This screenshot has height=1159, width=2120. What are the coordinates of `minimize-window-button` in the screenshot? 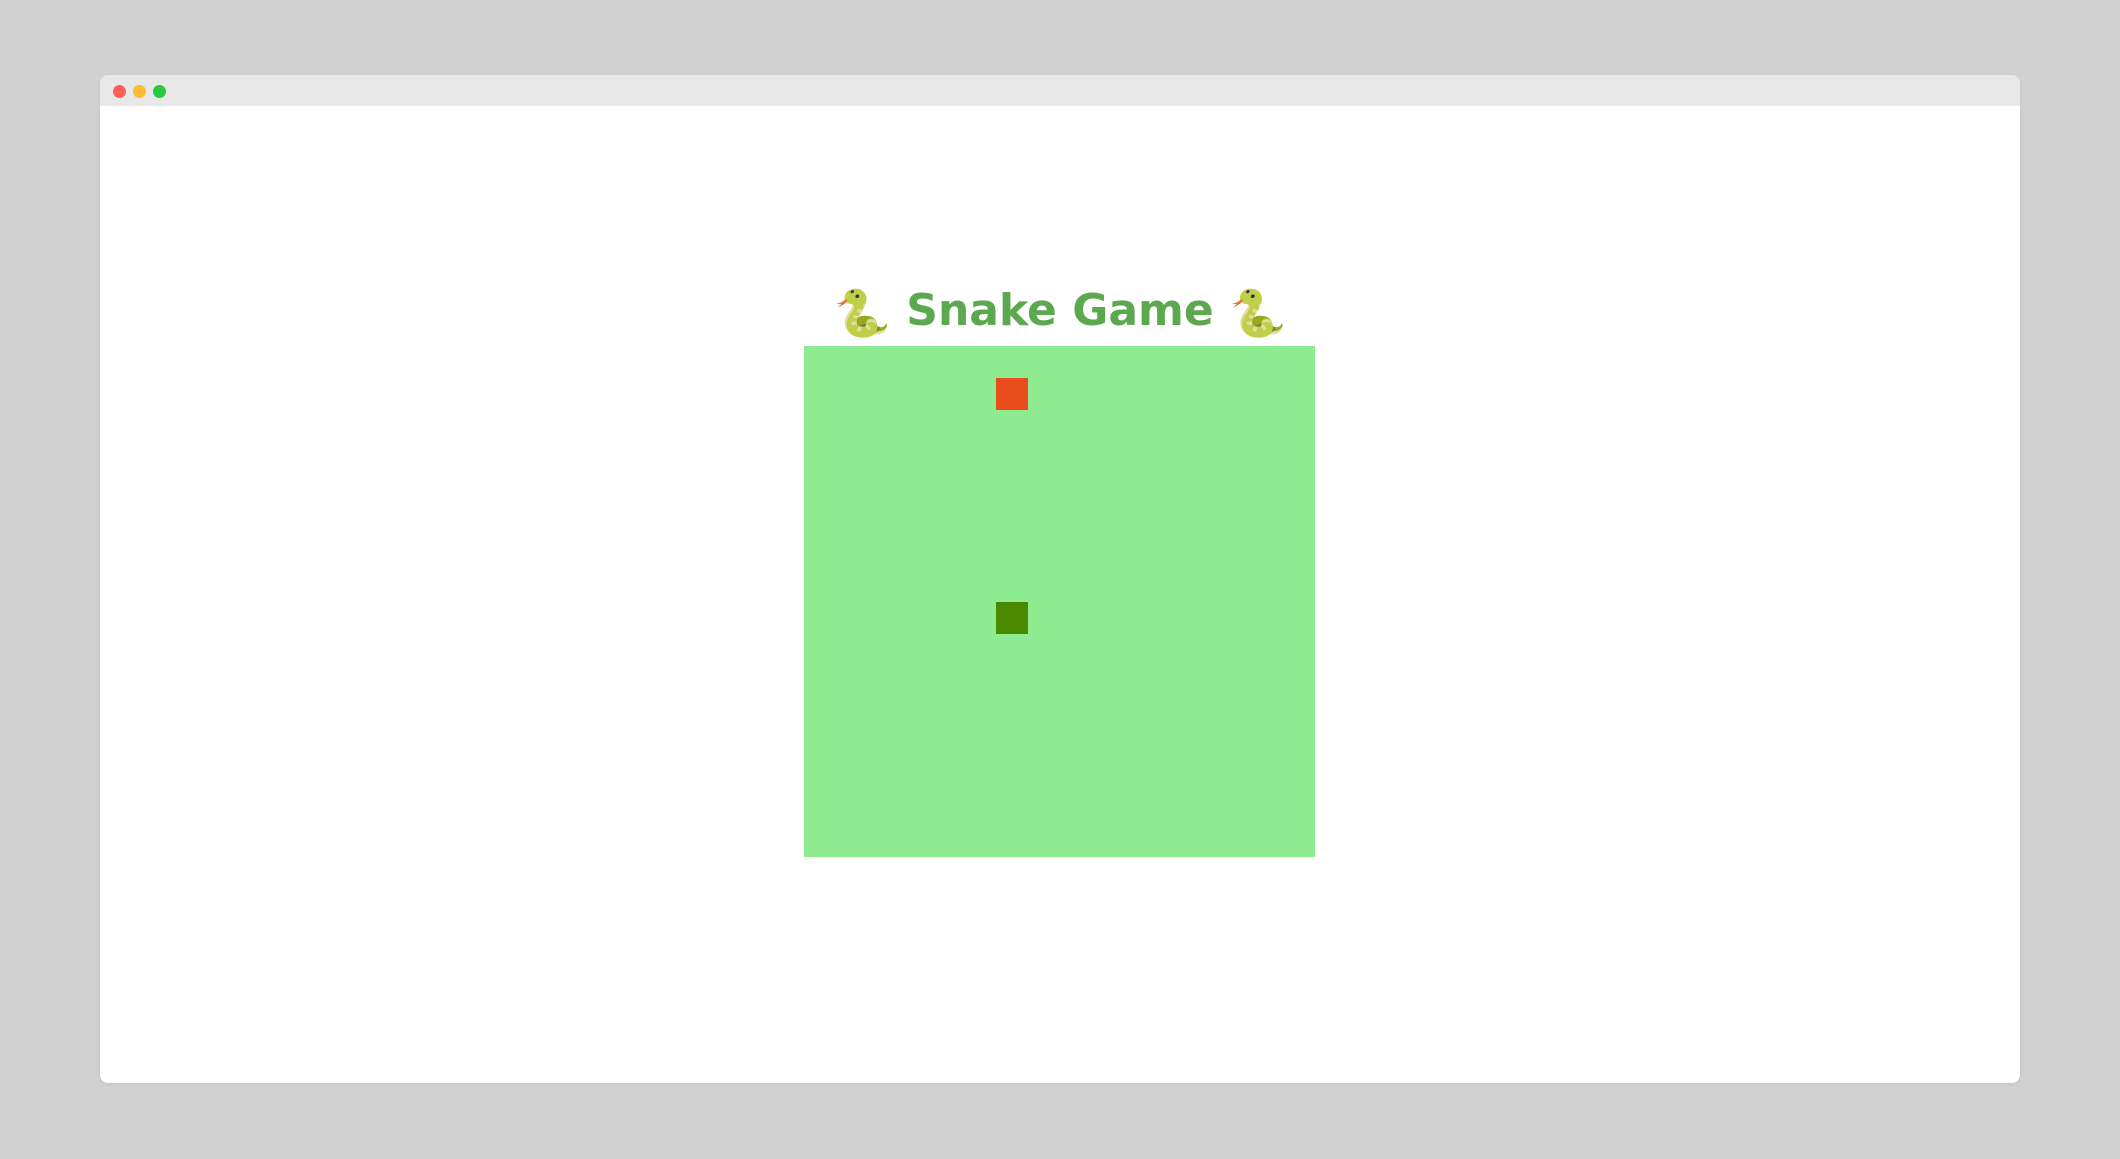 It's located at (139, 91).